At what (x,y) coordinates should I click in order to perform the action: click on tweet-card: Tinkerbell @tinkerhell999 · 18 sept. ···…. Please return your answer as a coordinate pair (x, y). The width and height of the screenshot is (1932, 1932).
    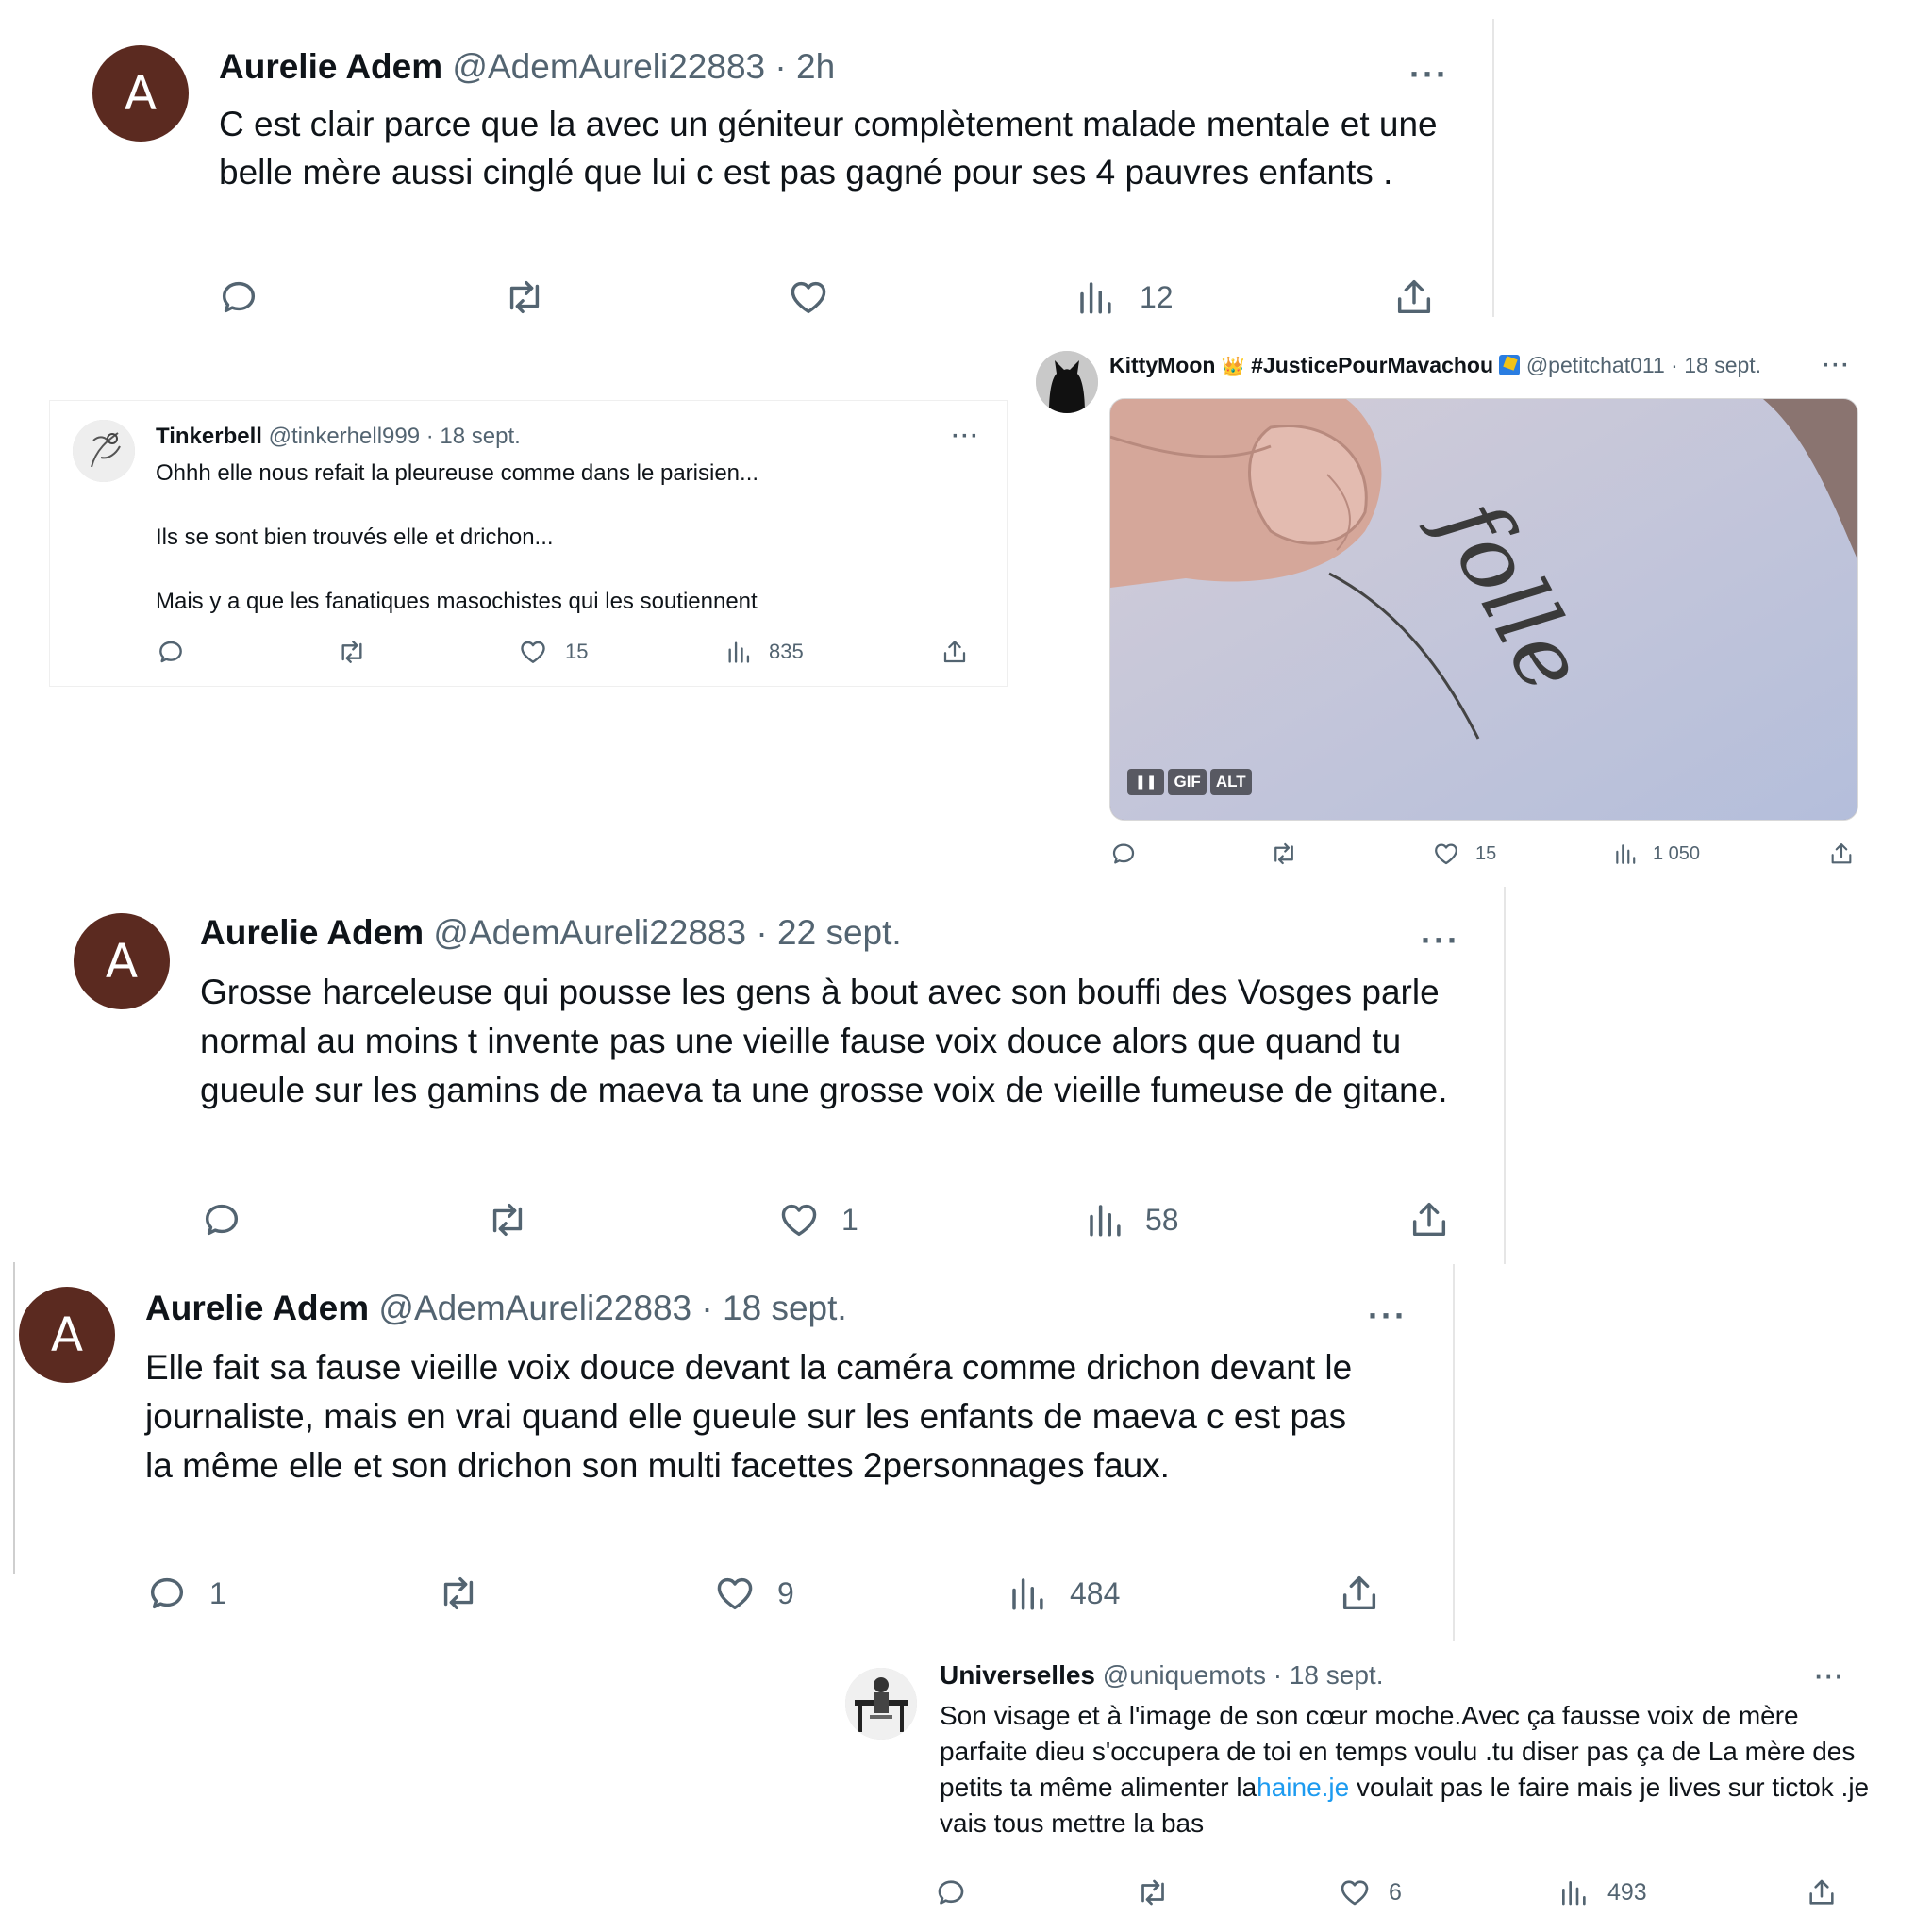
    Looking at the image, I should click on (528, 544).